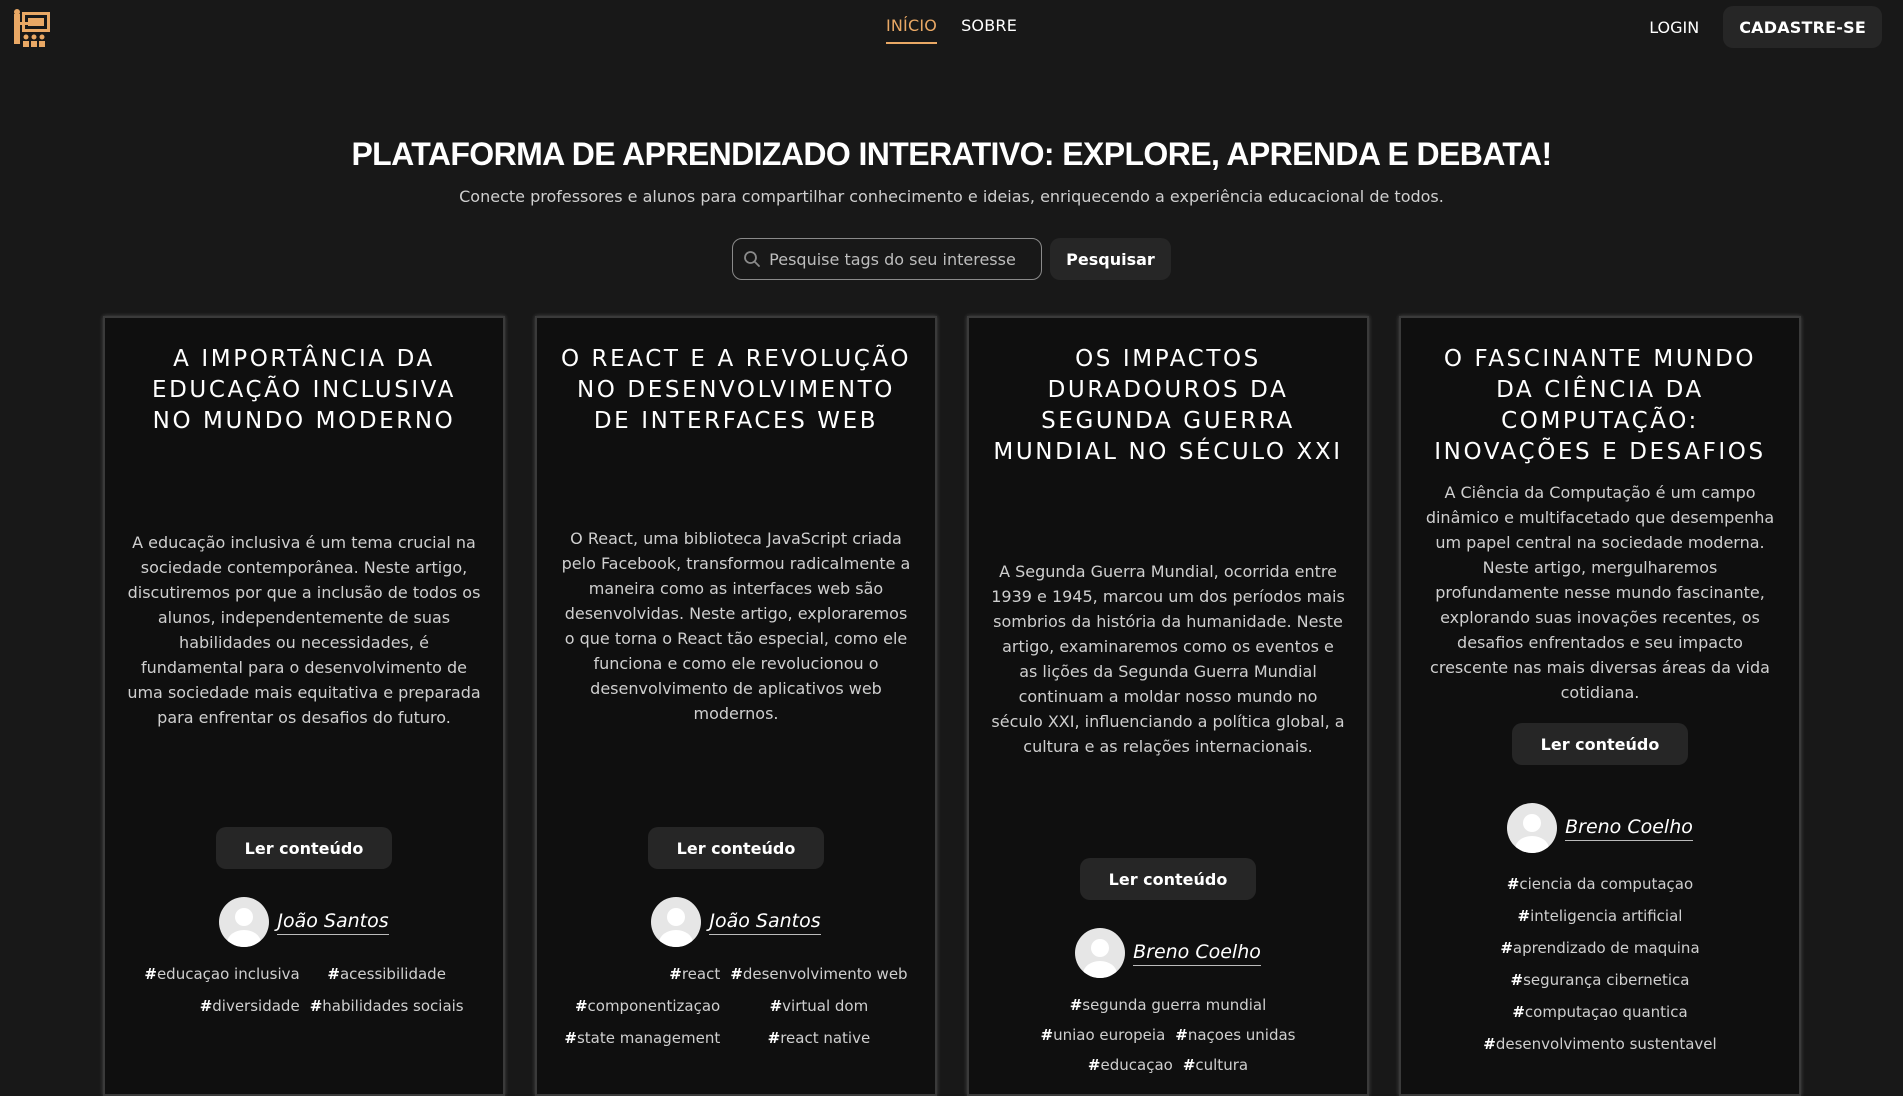  Describe the element at coordinates (989, 30) in the screenshot. I see `nav-item-sobre: SOBRE` at that location.